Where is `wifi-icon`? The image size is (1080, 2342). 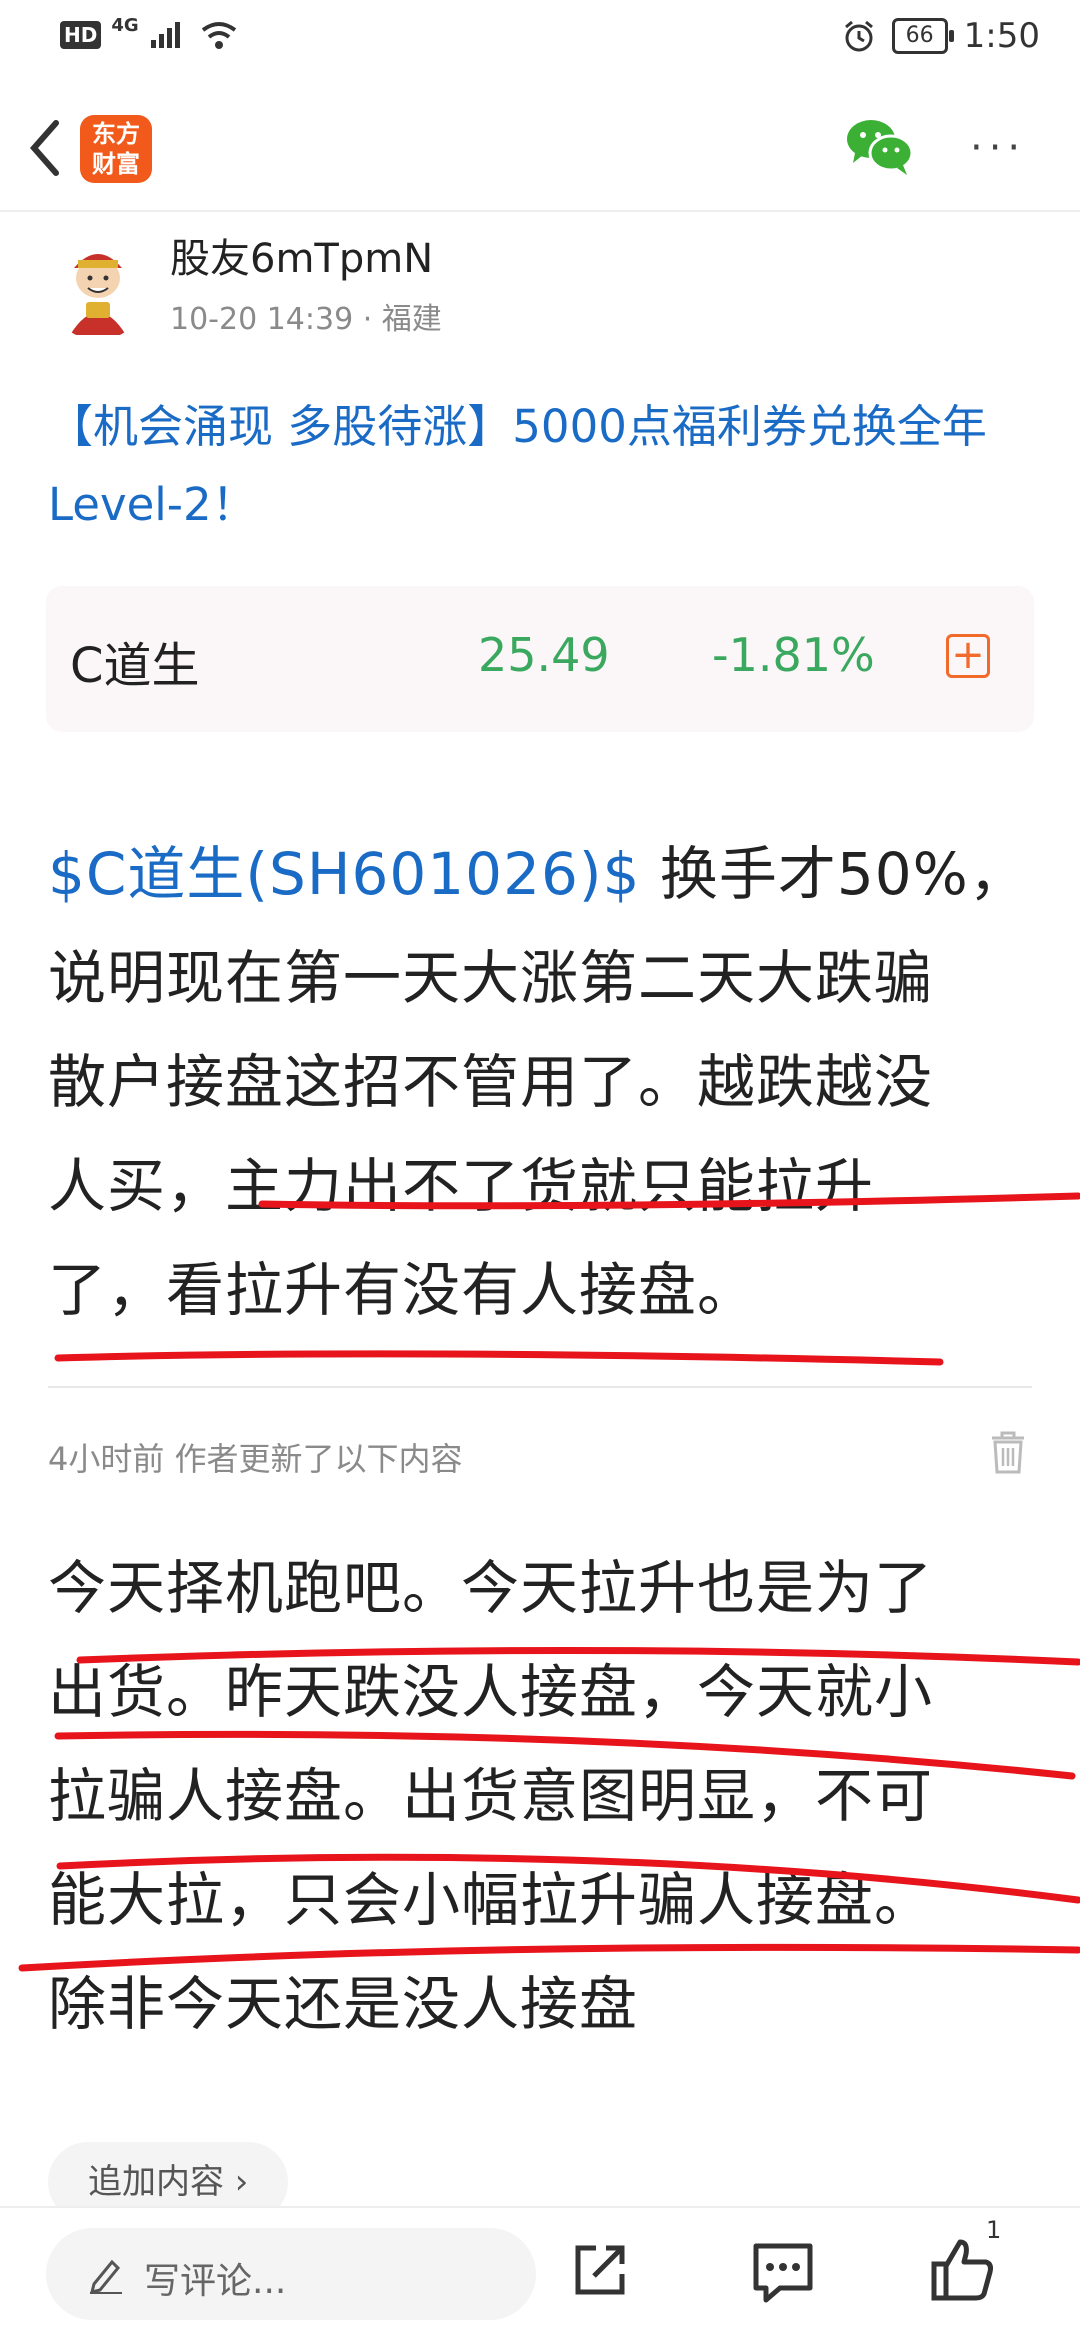 wifi-icon is located at coordinates (218, 35).